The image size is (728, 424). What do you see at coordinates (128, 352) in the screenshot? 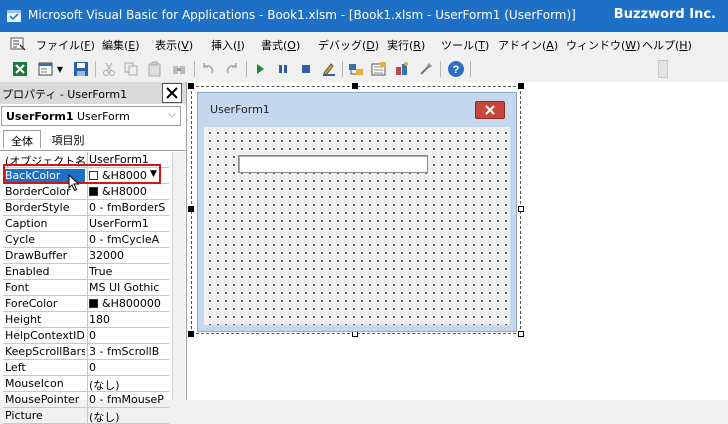
I see `property-value: 3 - fmScrollB` at bounding box center [128, 352].